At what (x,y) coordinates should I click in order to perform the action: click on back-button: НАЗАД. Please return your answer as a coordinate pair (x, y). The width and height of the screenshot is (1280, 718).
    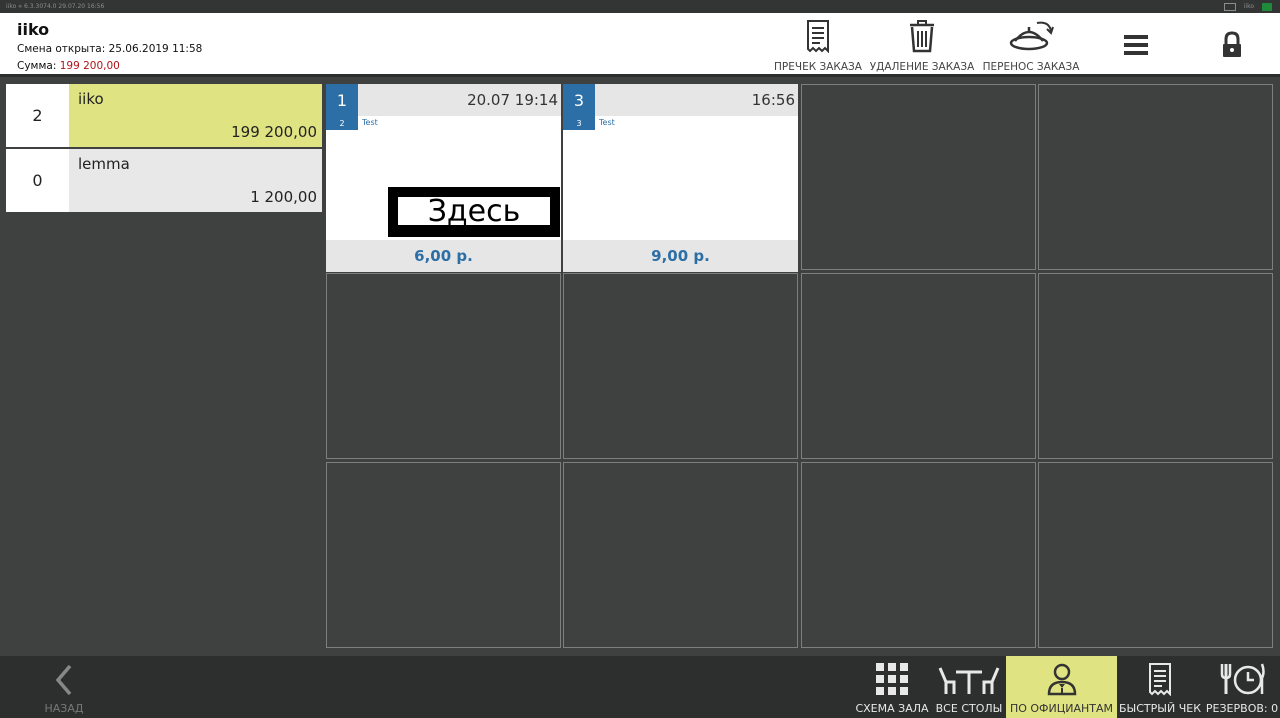
    Looking at the image, I should click on (64, 687).